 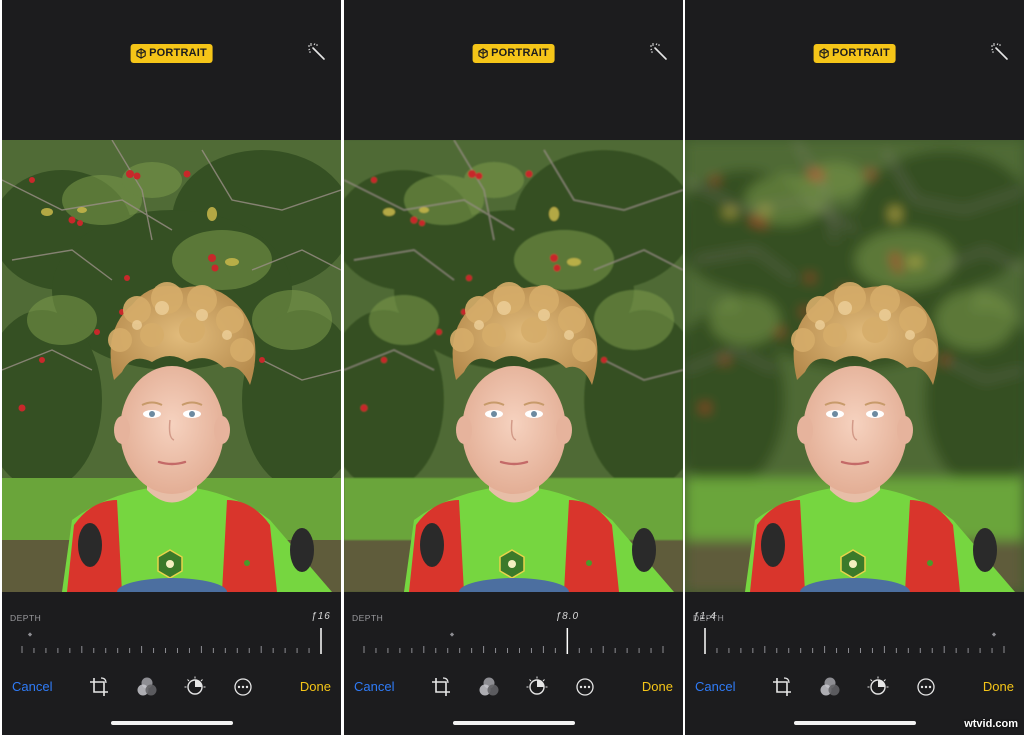 What do you see at coordinates (321, 616) in the screenshot?
I see `aperture-value: ƒ16` at bounding box center [321, 616].